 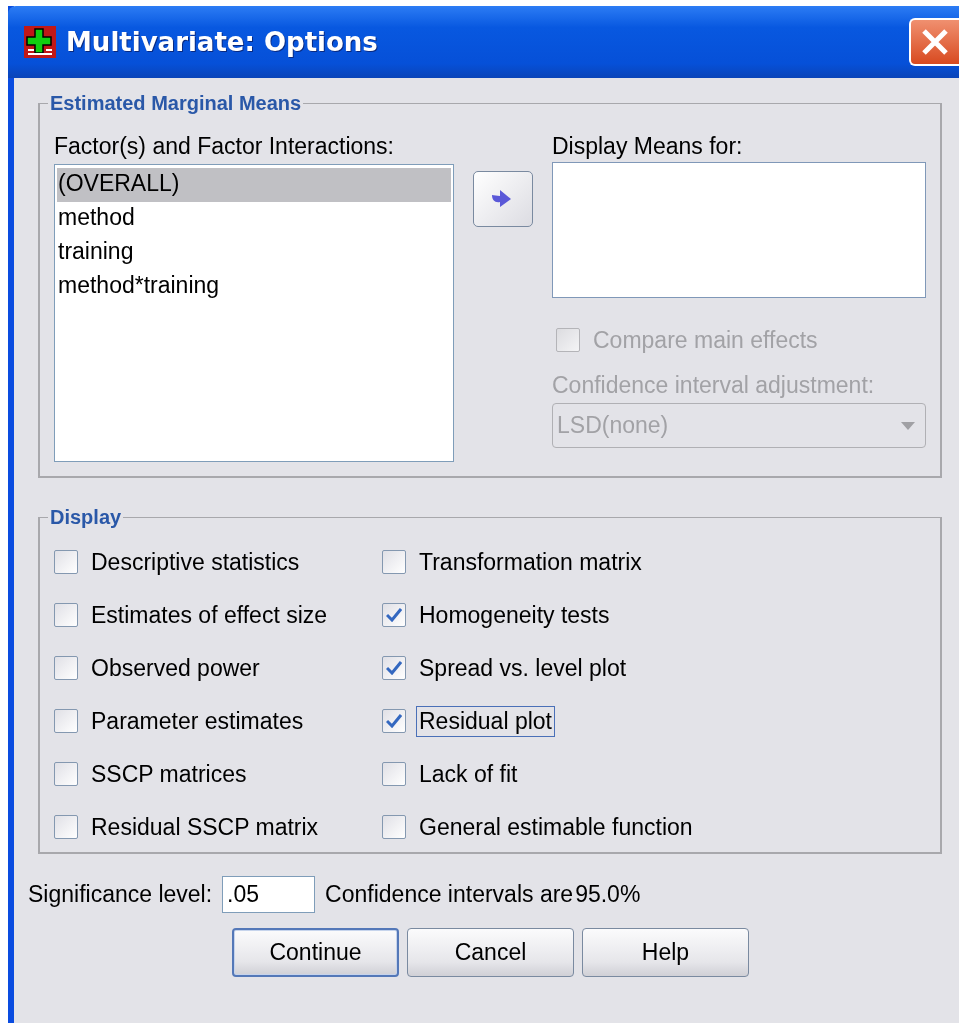 I want to click on dialog-button: Continue, so click(x=315, y=952).